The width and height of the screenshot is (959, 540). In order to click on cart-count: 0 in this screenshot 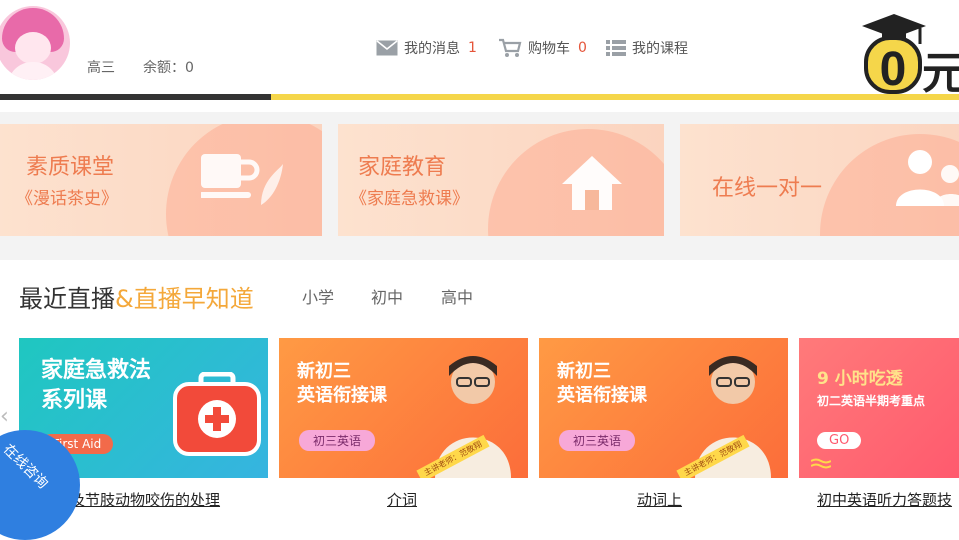, I will do `click(582, 48)`.